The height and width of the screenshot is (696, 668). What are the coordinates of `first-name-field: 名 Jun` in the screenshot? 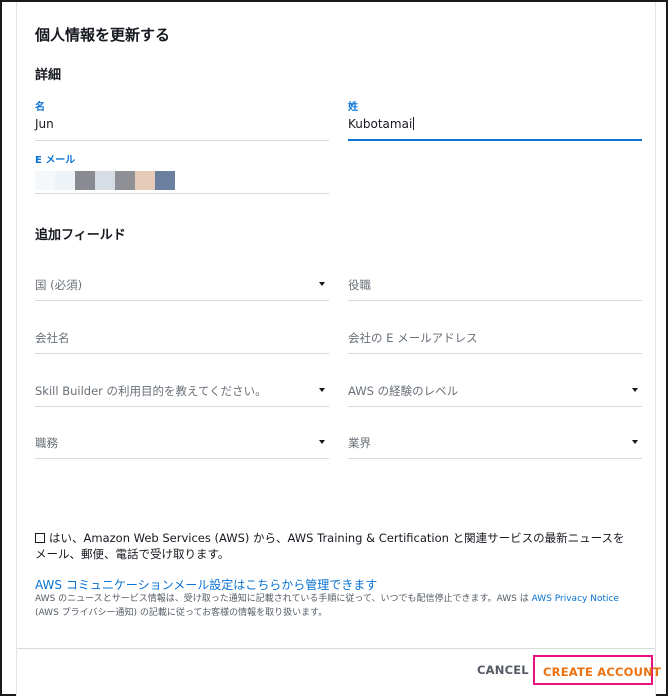 It's located at (182, 119).